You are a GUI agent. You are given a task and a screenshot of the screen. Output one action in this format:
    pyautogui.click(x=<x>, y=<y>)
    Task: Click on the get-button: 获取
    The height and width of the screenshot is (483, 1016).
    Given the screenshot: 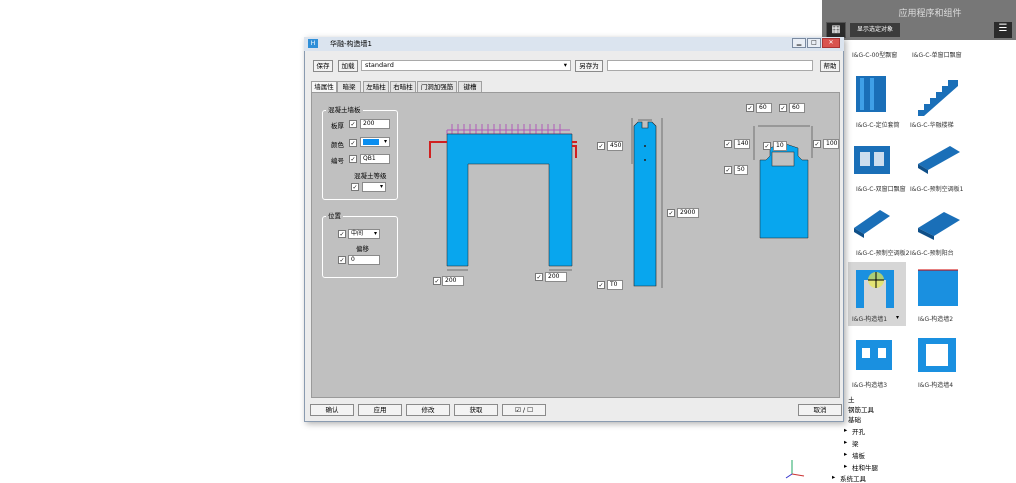 What is the action you would take?
    pyautogui.click(x=476, y=410)
    